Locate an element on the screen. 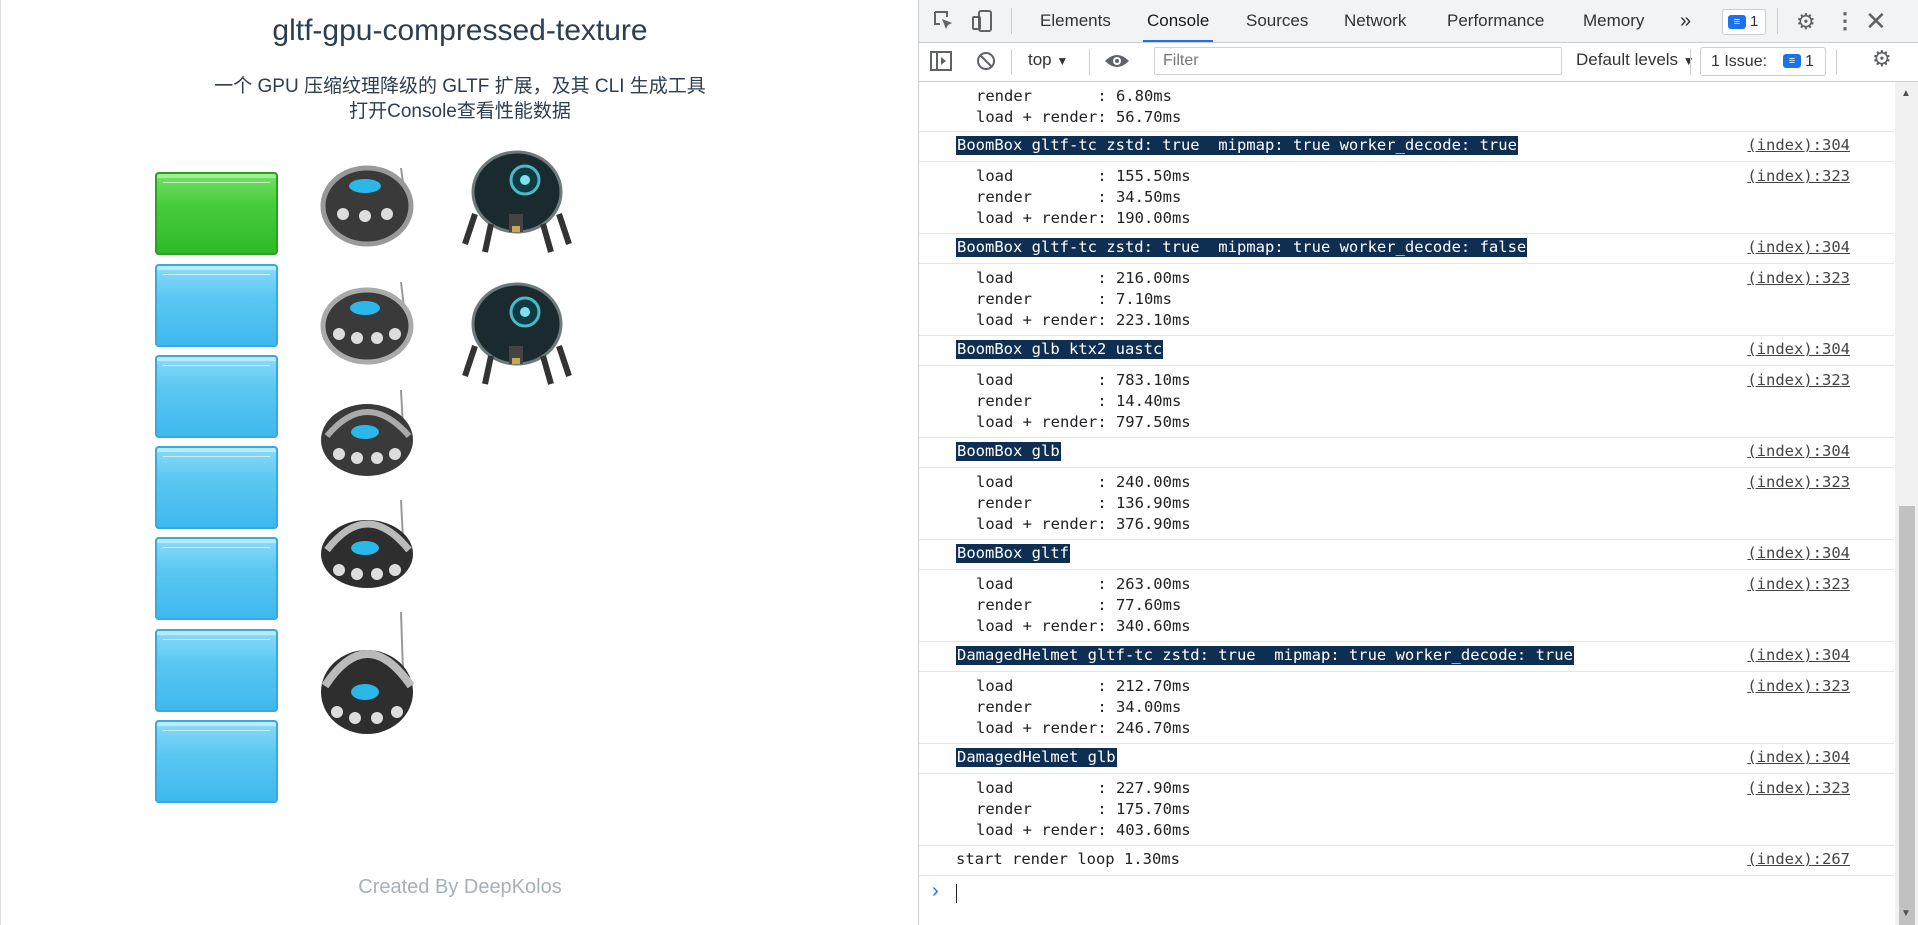 Image resolution: width=1918 pixels, height=925 pixels. log-line: load : 216.00ms is located at coordinates (1083, 278).